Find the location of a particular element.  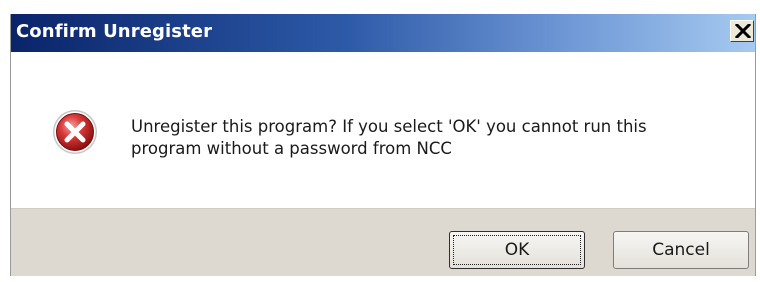

close-icon is located at coordinates (743, 31).